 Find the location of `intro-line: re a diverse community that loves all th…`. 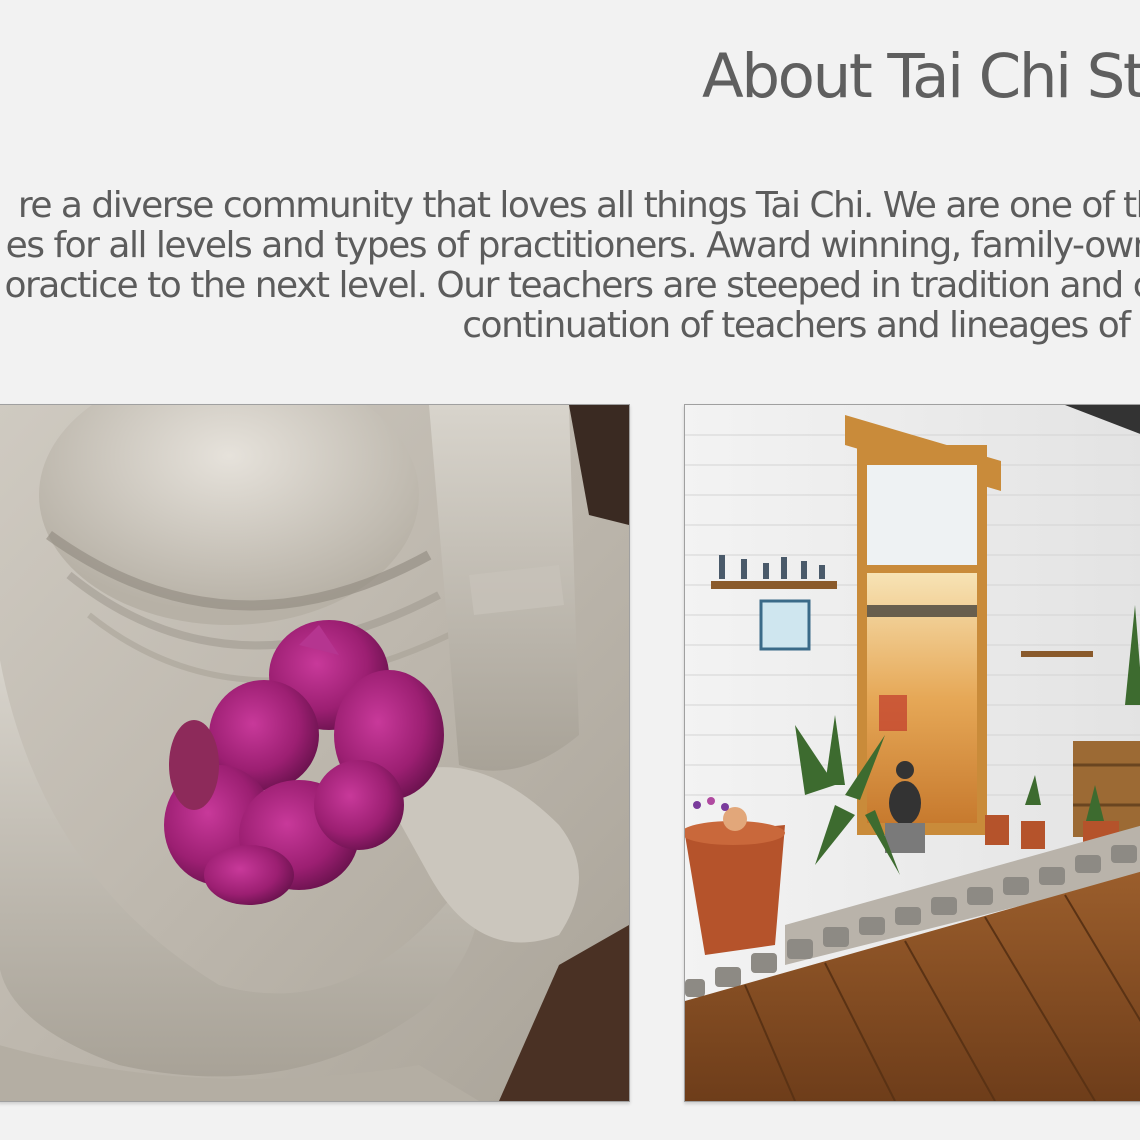

intro-line: re a diverse community that loves all th… is located at coordinates (578, 206).